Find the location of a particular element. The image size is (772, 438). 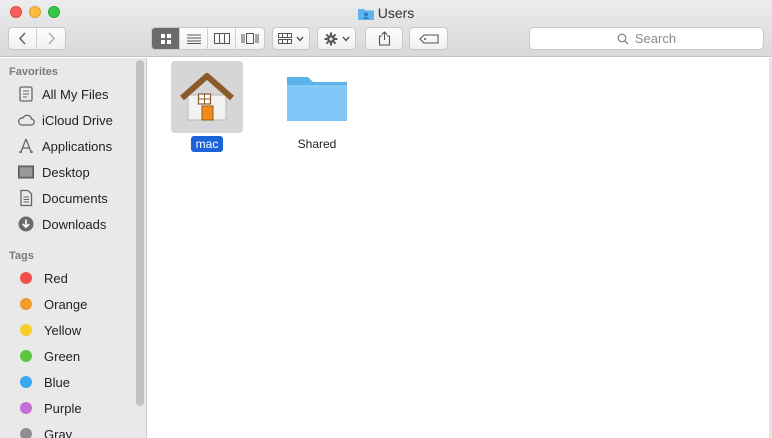

chevron-left-icon is located at coordinates (22, 38).